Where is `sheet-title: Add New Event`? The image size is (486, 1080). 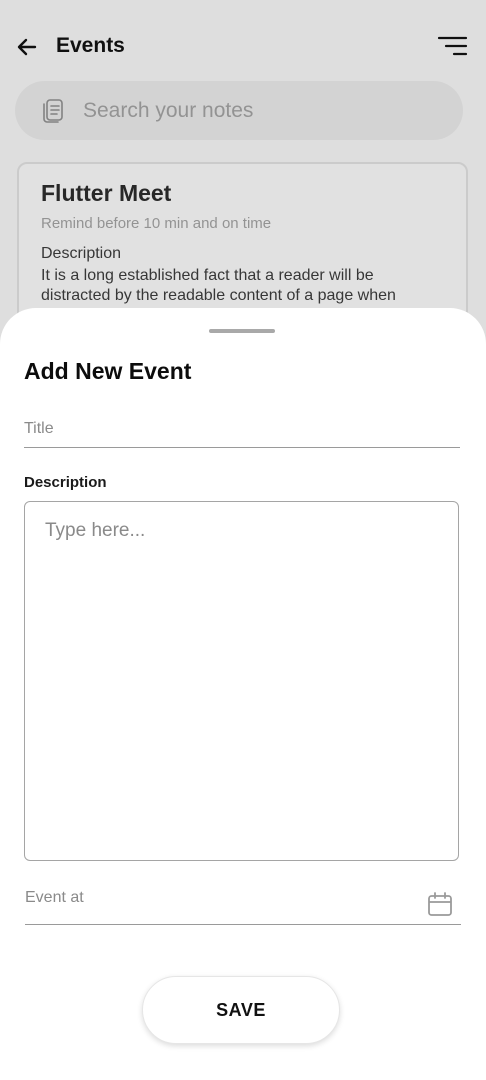 sheet-title: Add New Event is located at coordinates (108, 371).